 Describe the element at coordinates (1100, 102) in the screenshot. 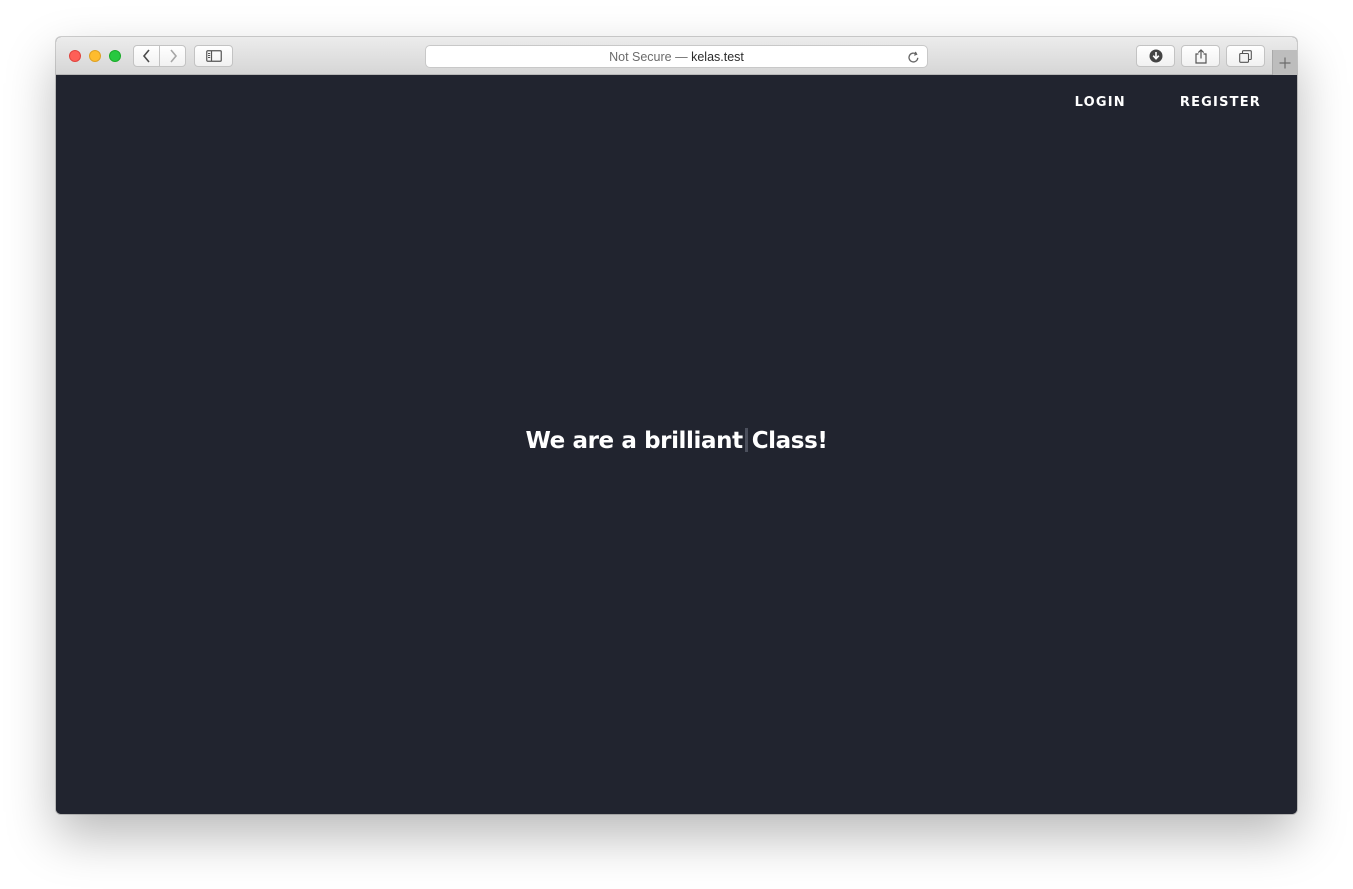

I see `login-link: LOGIN` at that location.